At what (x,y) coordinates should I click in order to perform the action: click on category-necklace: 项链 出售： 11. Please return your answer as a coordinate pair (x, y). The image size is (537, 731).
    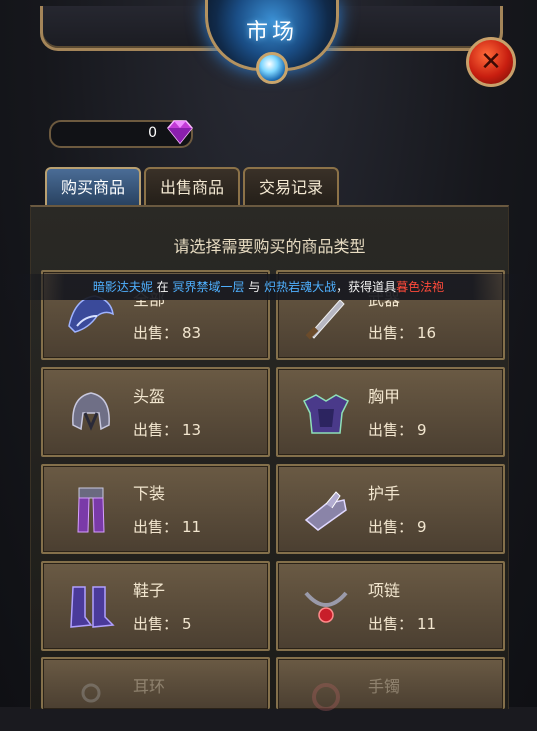
    Looking at the image, I should click on (390, 606).